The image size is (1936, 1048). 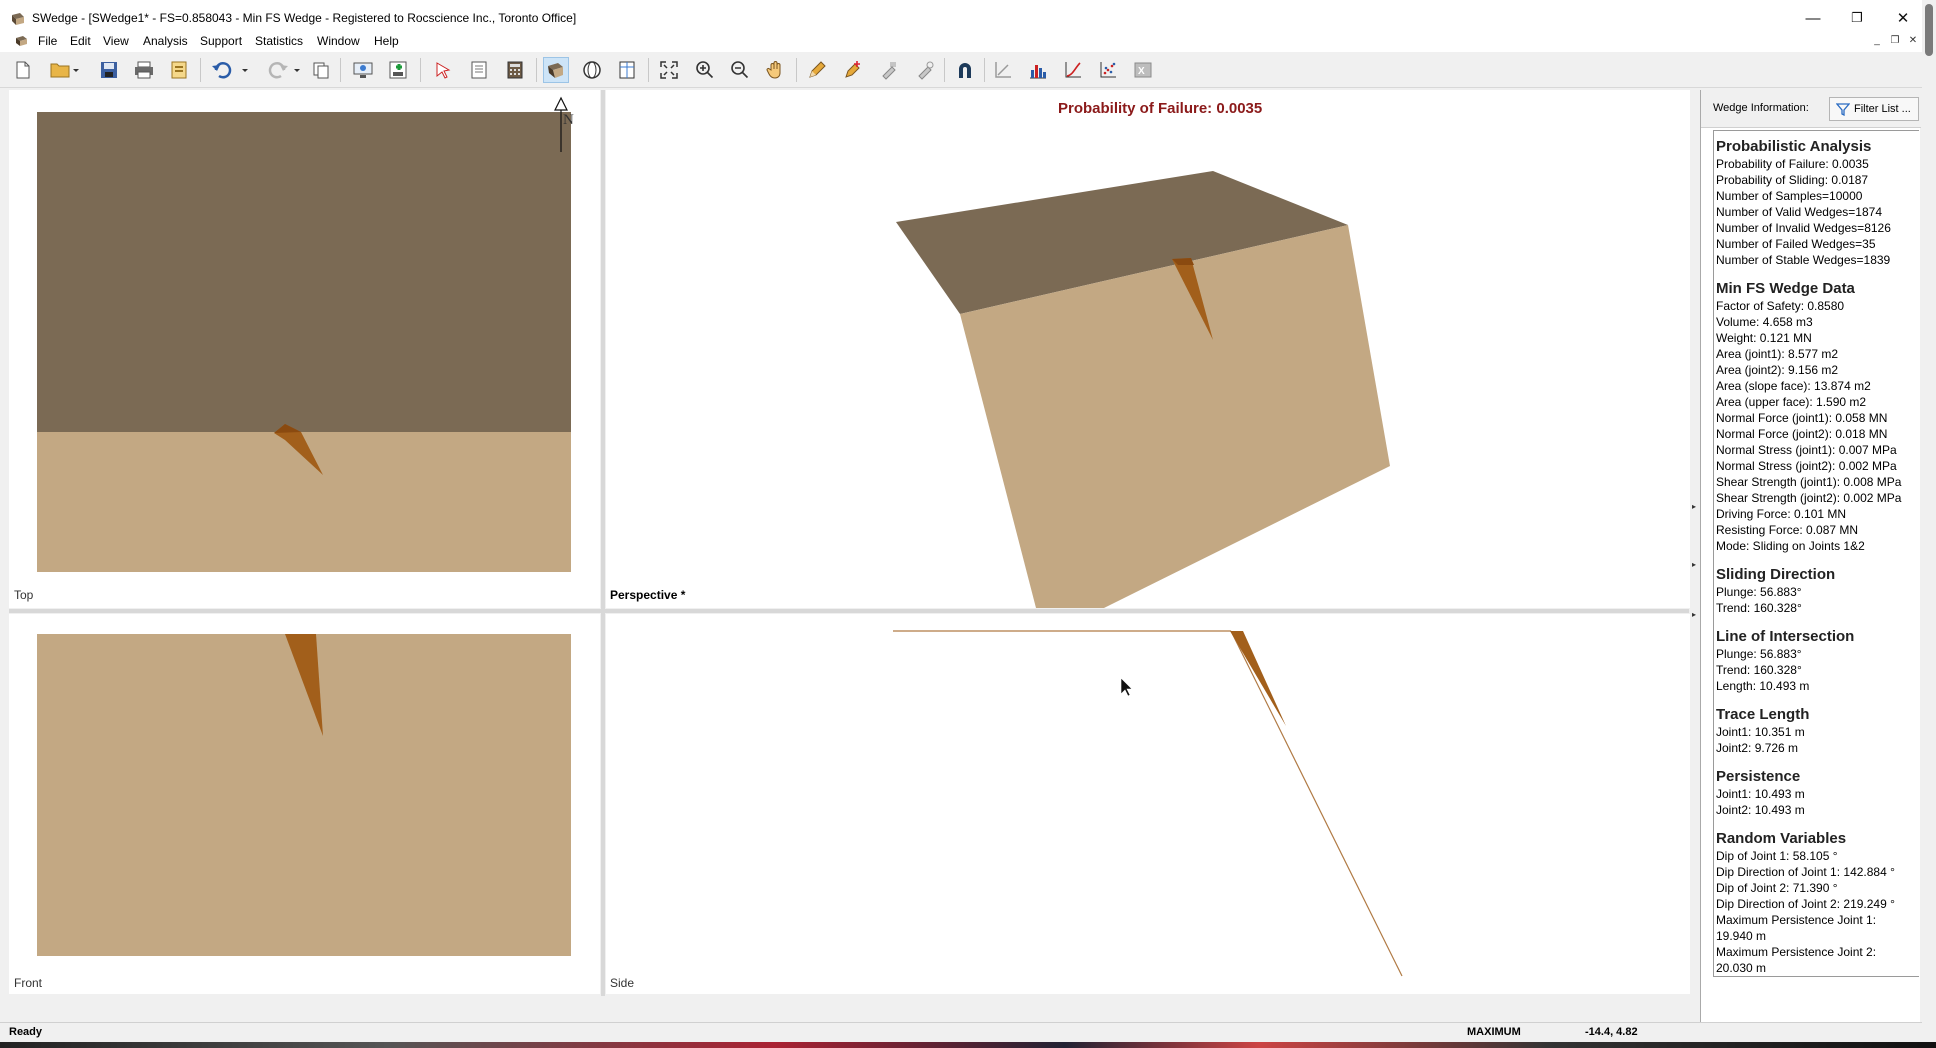 What do you see at coordinates (64, 70) in the screenshot?
I see `open-folder-icon` at bounding box center [64, 70].